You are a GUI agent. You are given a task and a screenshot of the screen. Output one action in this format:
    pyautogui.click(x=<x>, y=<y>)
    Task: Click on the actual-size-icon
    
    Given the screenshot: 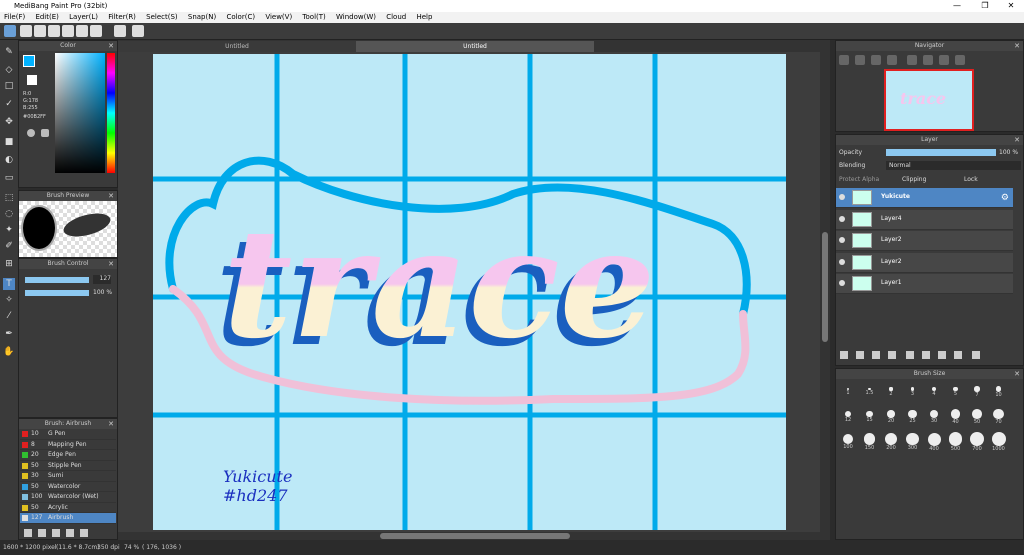 What is the action you would take?
    pyautogui.click(x=892, y=60)
    